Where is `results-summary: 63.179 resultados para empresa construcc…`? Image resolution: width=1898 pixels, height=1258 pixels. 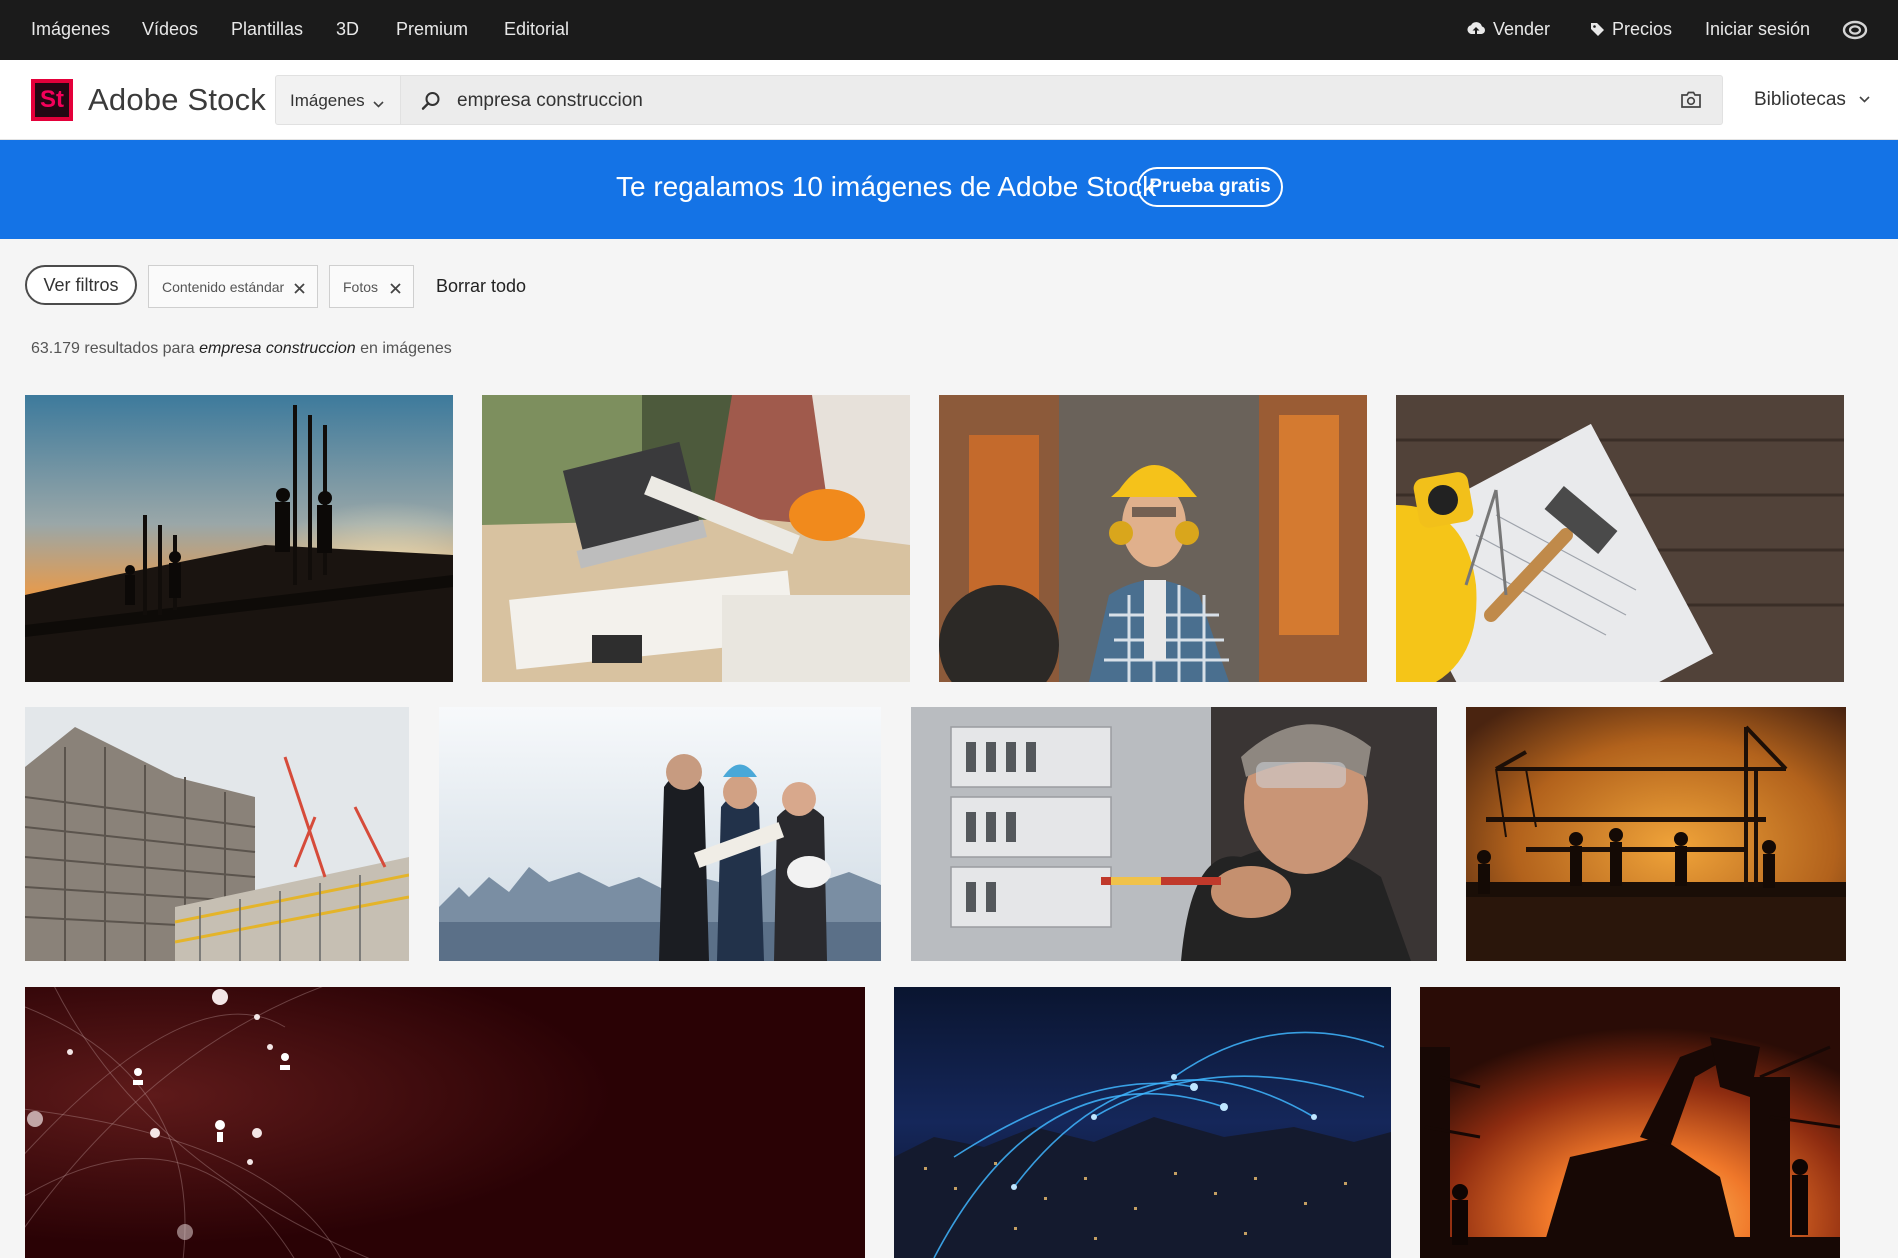
results-summary: 63.179 resultados para empresa construcc… is located at coordinates (241, 349).